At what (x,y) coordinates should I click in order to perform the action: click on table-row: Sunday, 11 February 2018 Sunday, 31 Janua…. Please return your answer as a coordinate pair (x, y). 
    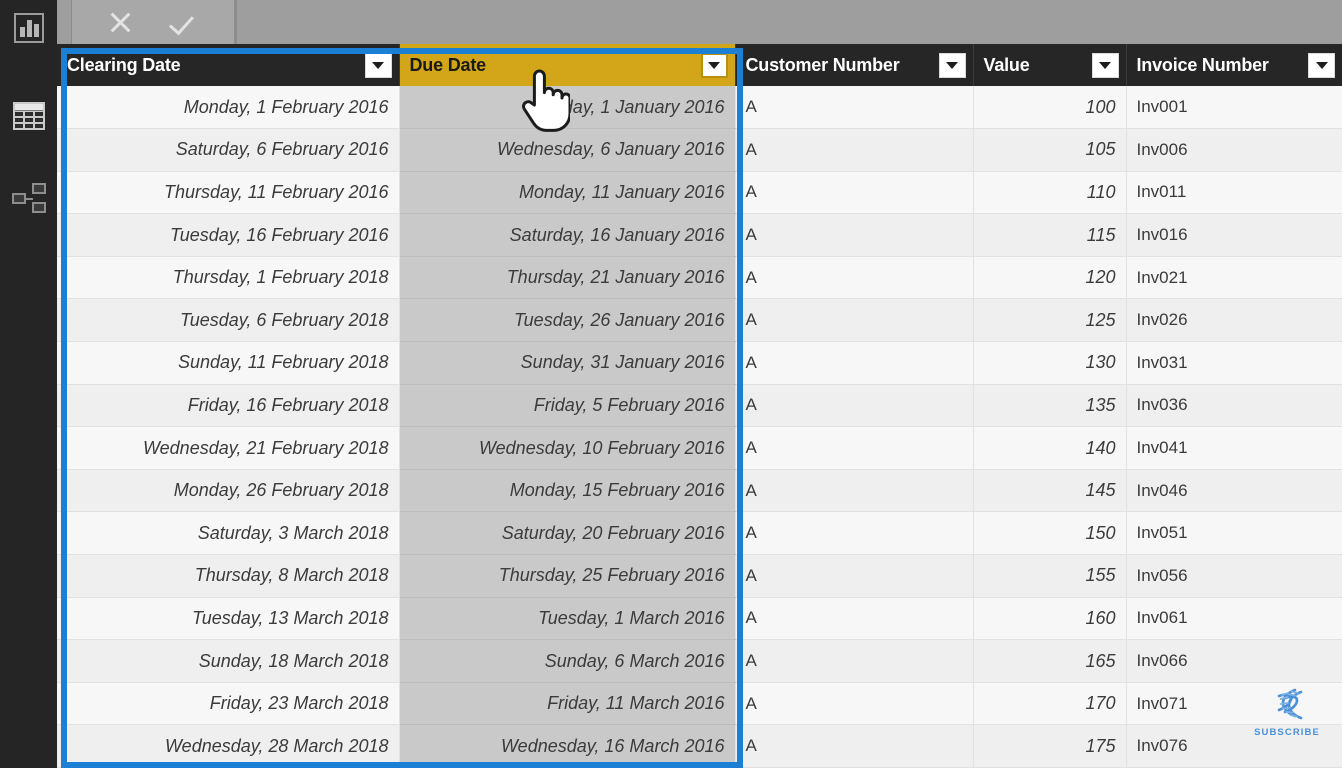
    Looking at the image, I should click on (699, 363).